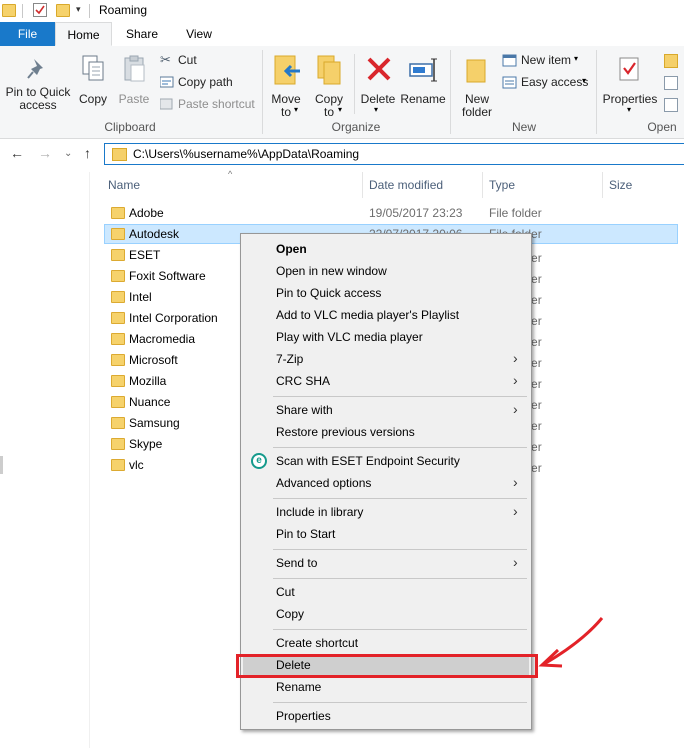 This screenshot has width=684, height=748. I want to click on column-type: Type, so click(502, 185).